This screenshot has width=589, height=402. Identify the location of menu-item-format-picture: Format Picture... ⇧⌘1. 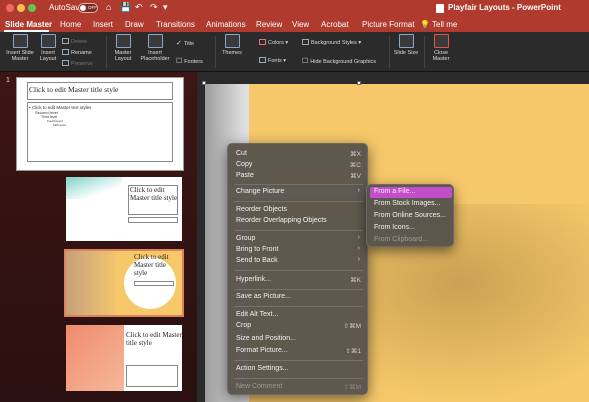
(298, 351).